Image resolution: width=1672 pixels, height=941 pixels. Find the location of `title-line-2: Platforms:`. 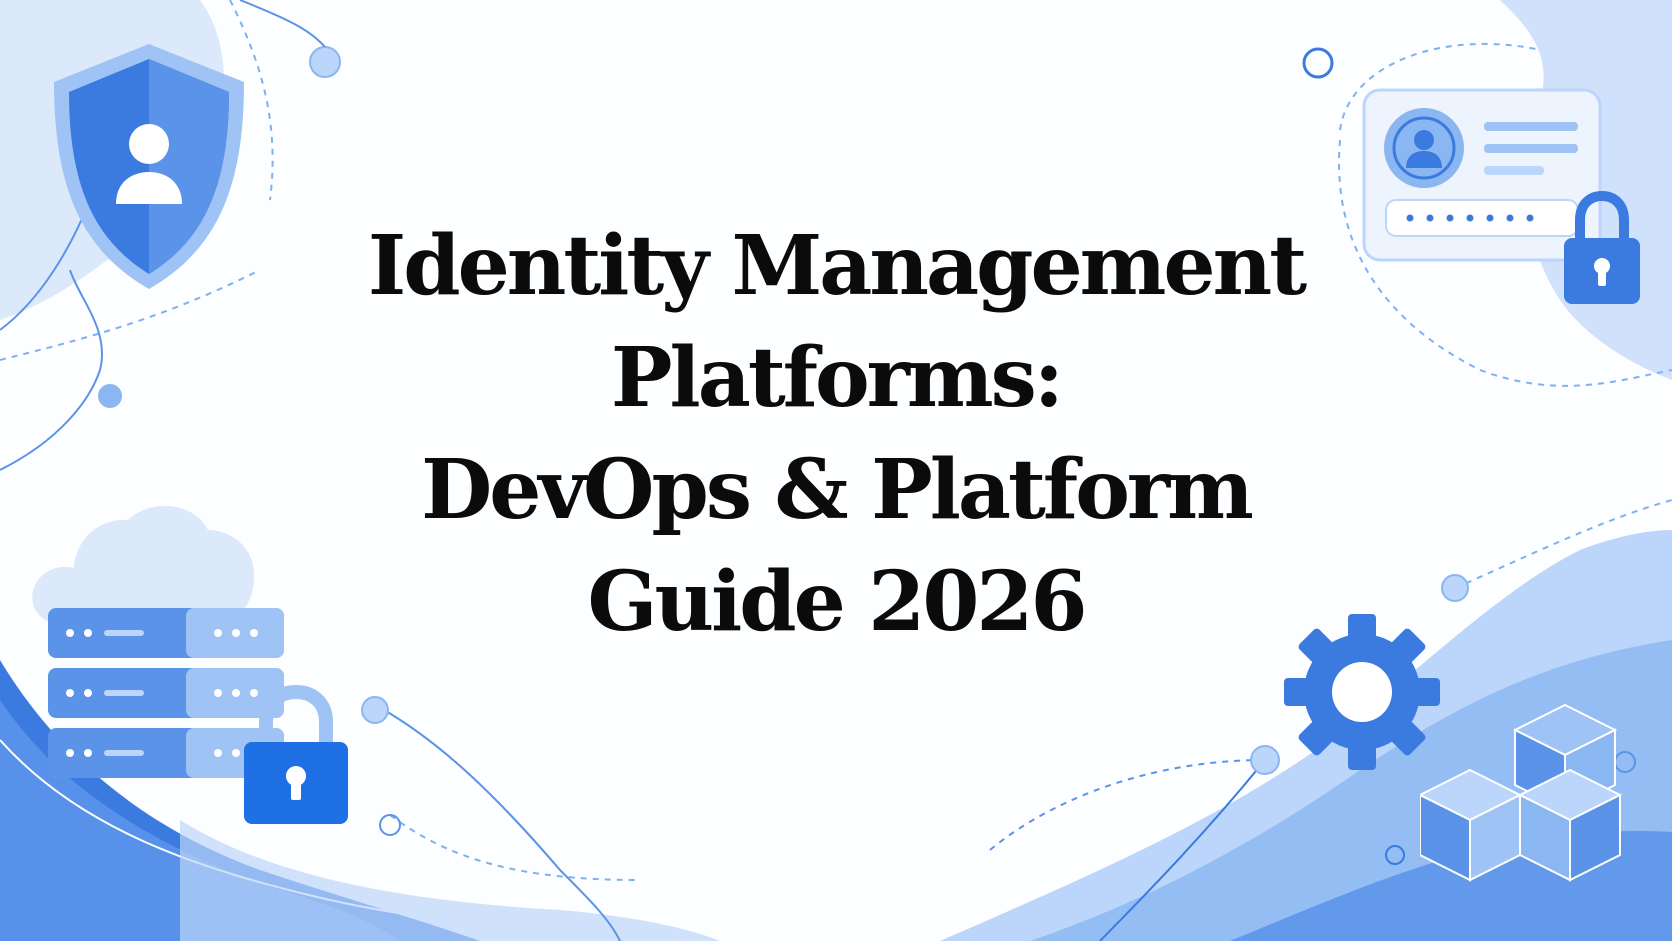

title-line-2: Platforms: is located at coordinates (837, 378).